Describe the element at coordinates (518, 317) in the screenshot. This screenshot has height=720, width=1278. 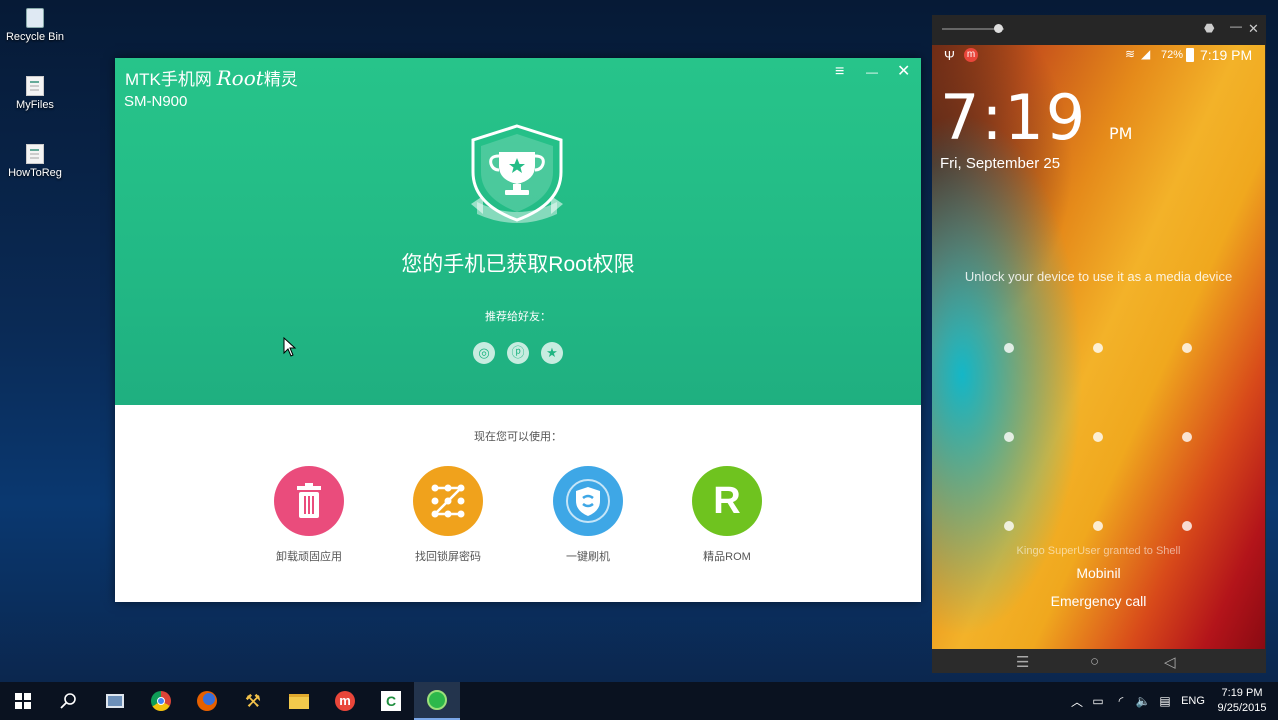
I see `recommend-label: 推荐给好友：` at that location.